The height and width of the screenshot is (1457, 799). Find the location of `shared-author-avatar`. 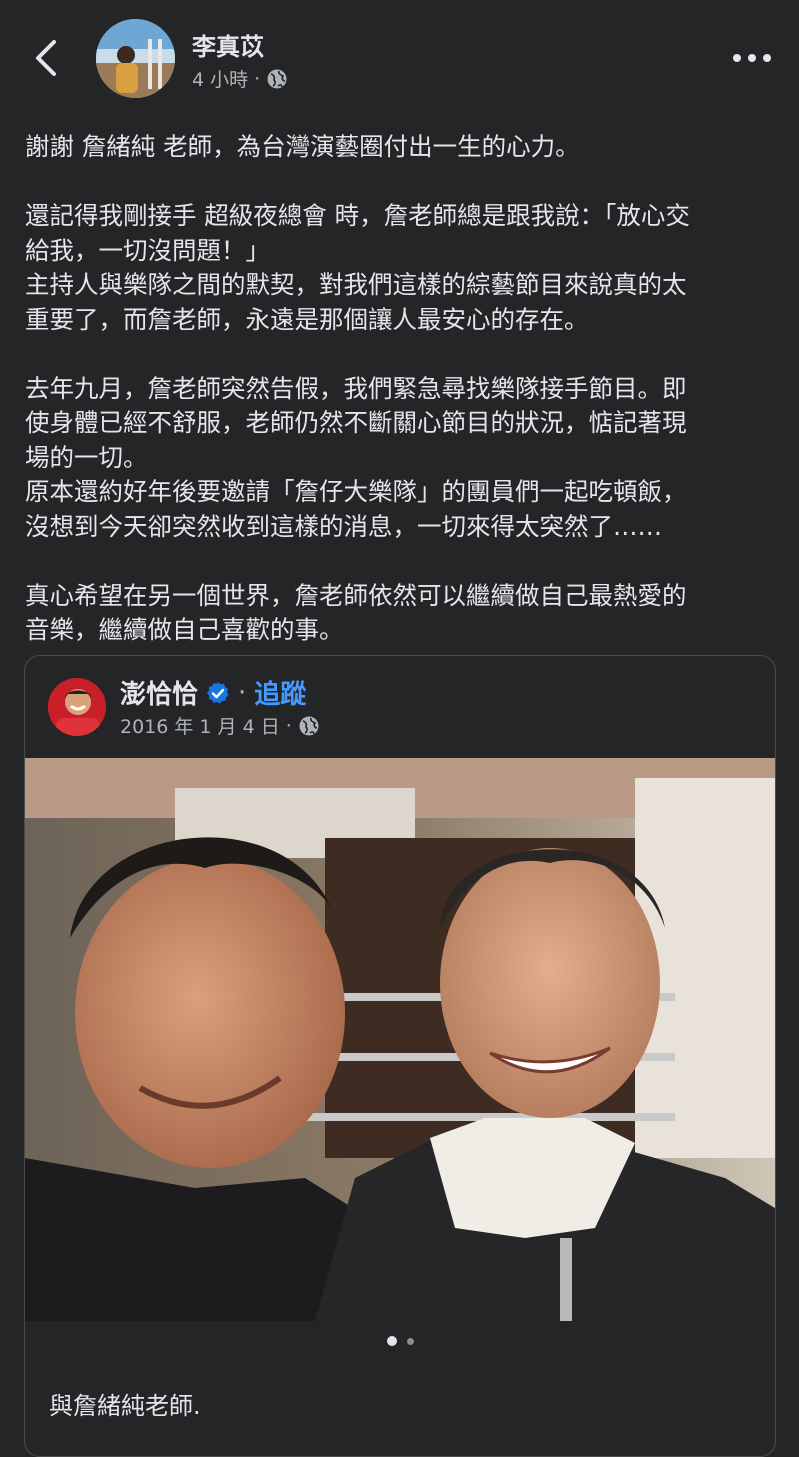

shared-author-avatar is located at coordinates (77, 707).